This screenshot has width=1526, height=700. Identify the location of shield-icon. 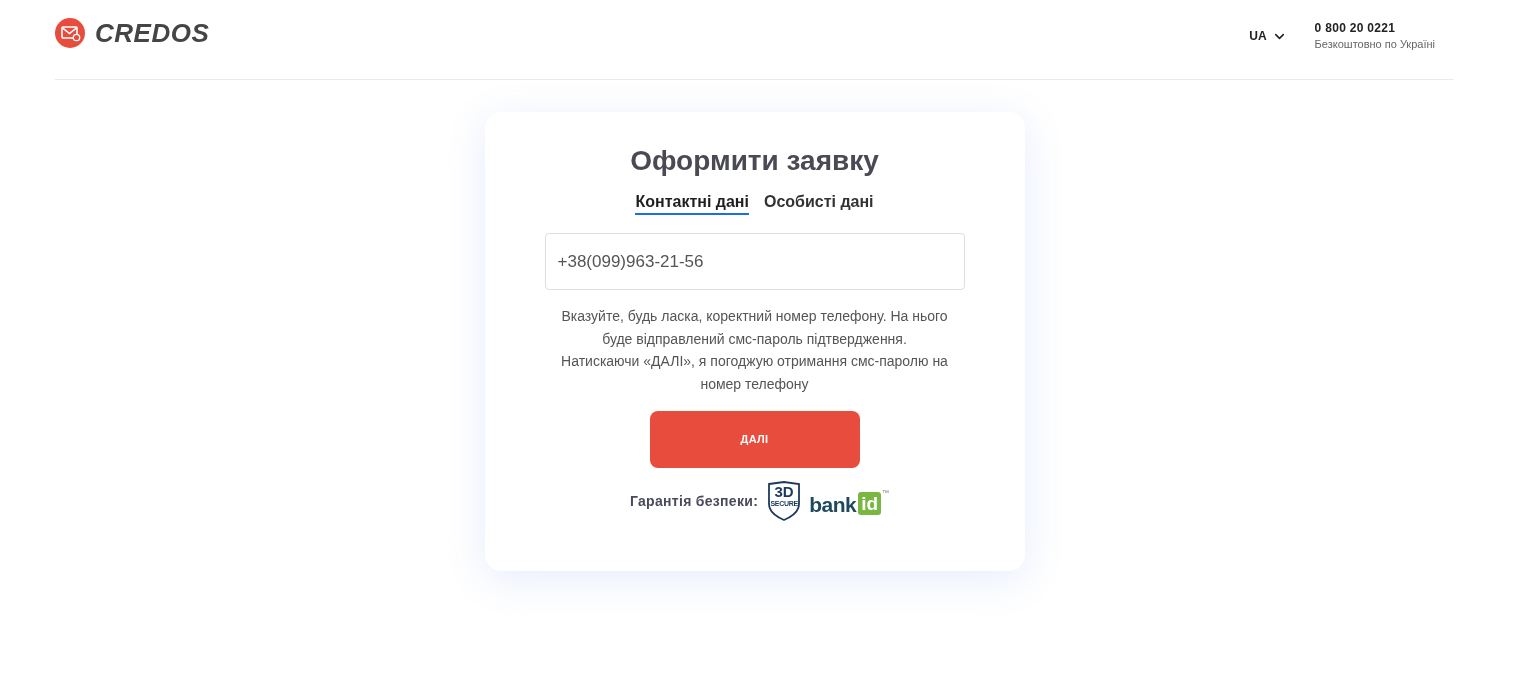
(784, 501).